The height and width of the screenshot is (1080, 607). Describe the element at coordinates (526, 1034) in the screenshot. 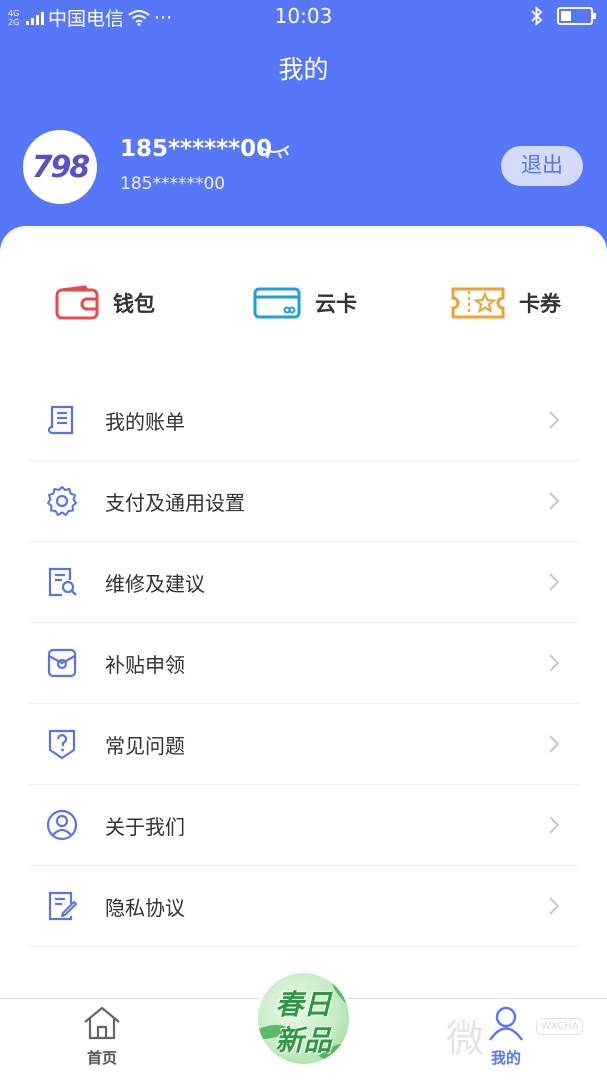

I see `watermark: 微 WXCHA` at that location.